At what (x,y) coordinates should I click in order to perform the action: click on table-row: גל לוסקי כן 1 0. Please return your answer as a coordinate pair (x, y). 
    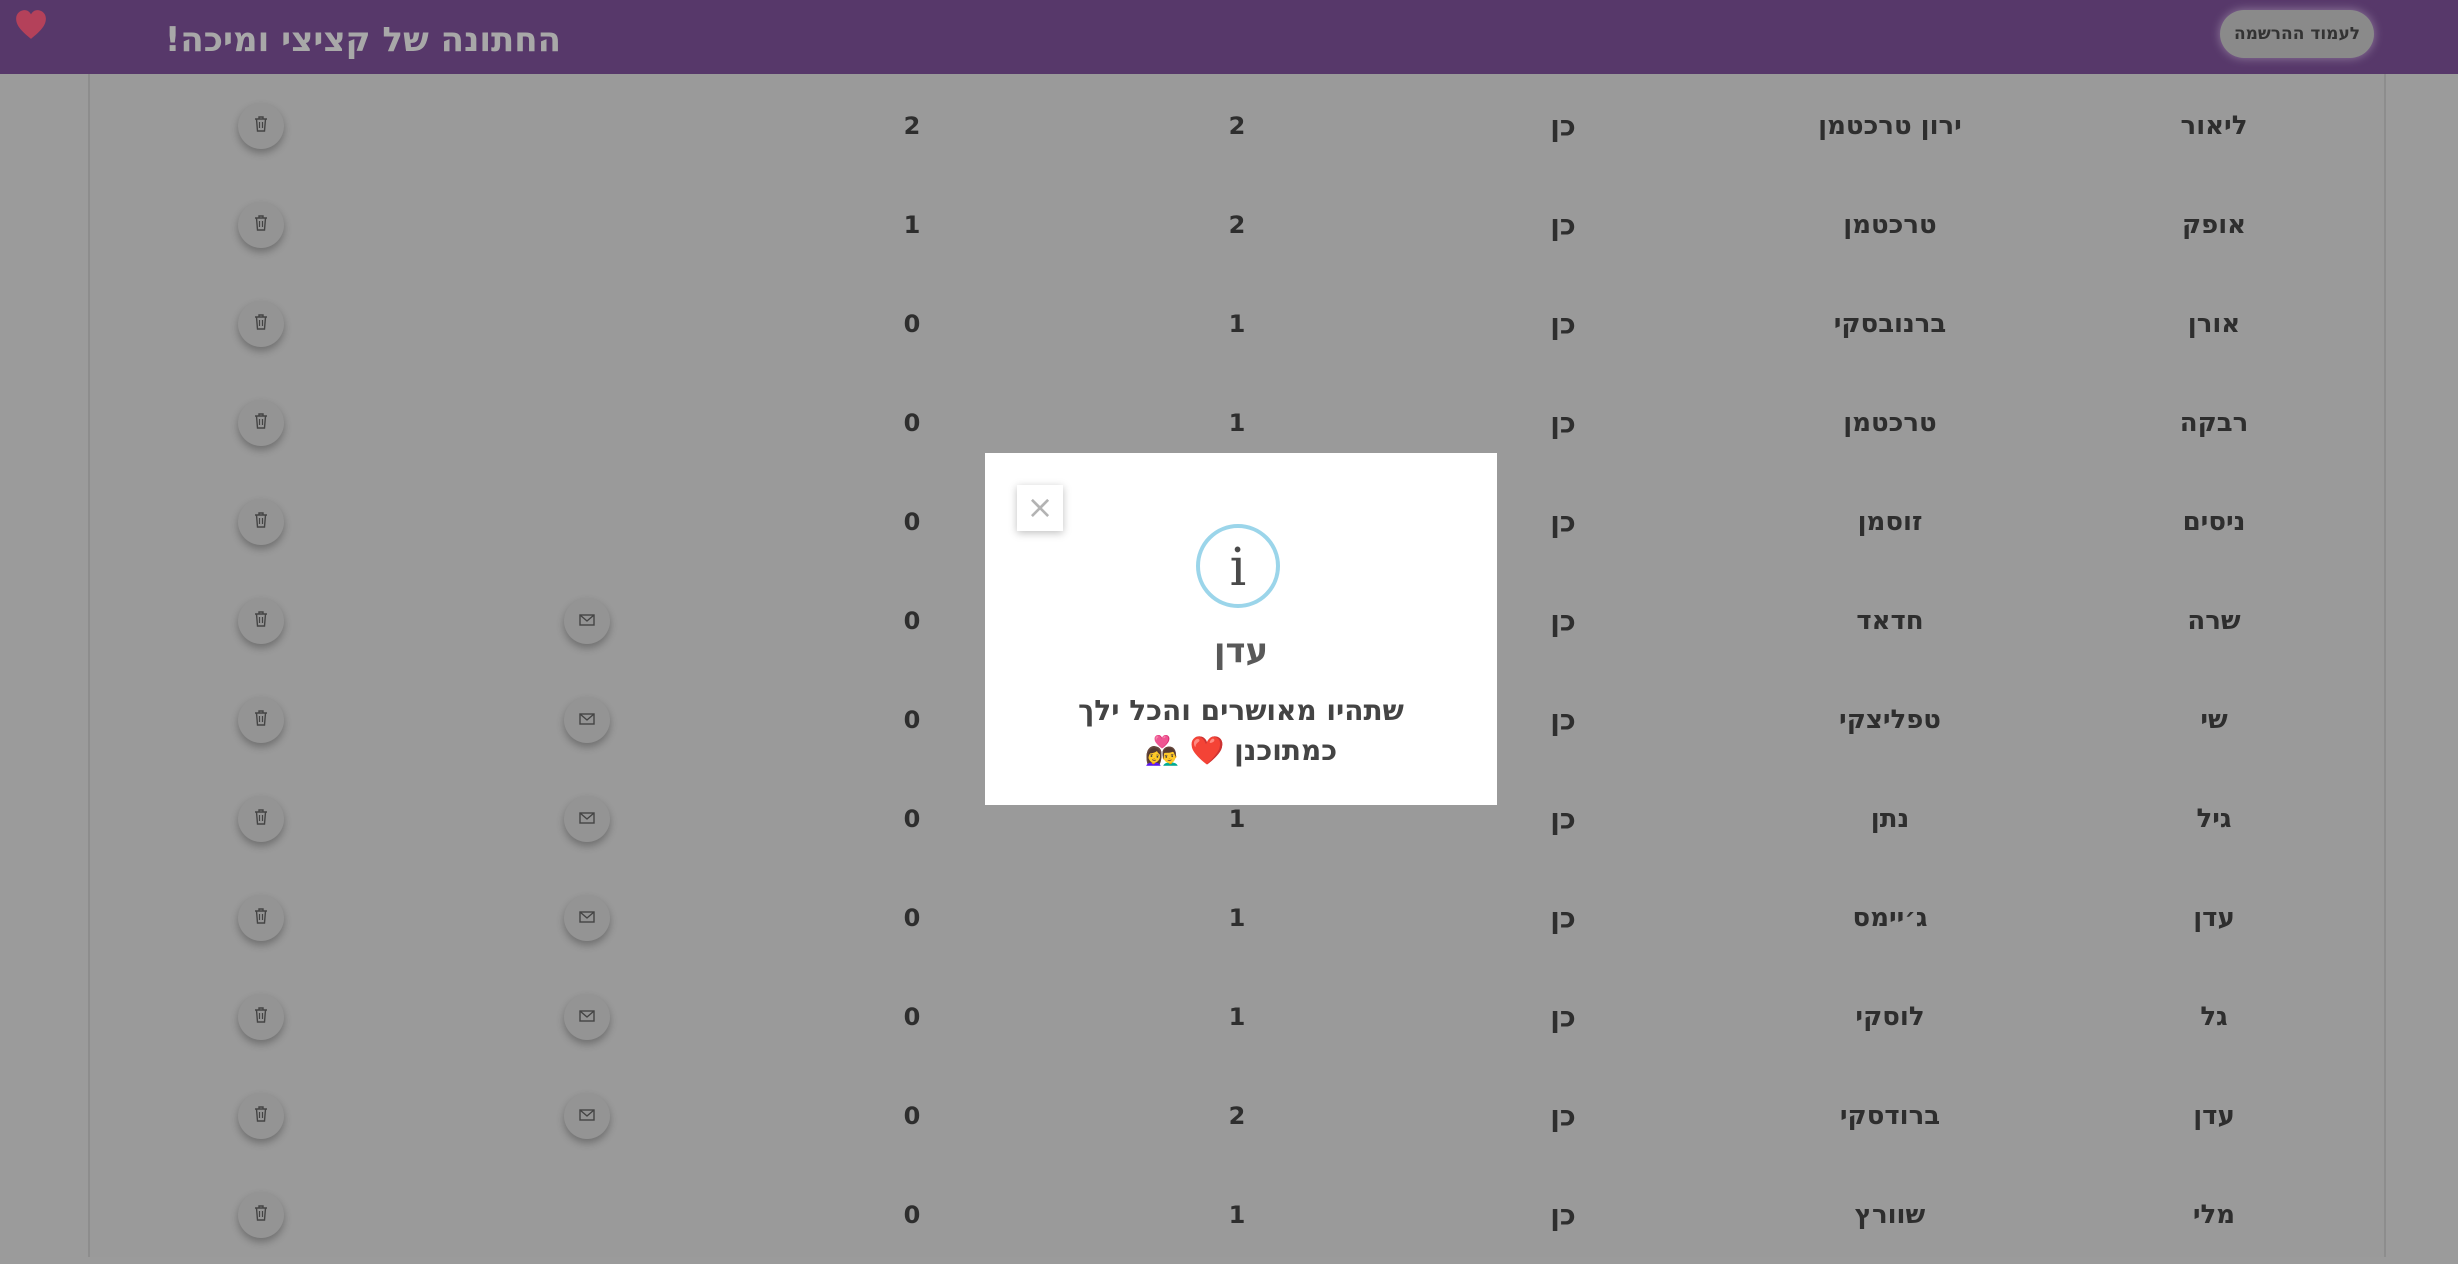
    Looking at the image, I should click on (1237, 1016).